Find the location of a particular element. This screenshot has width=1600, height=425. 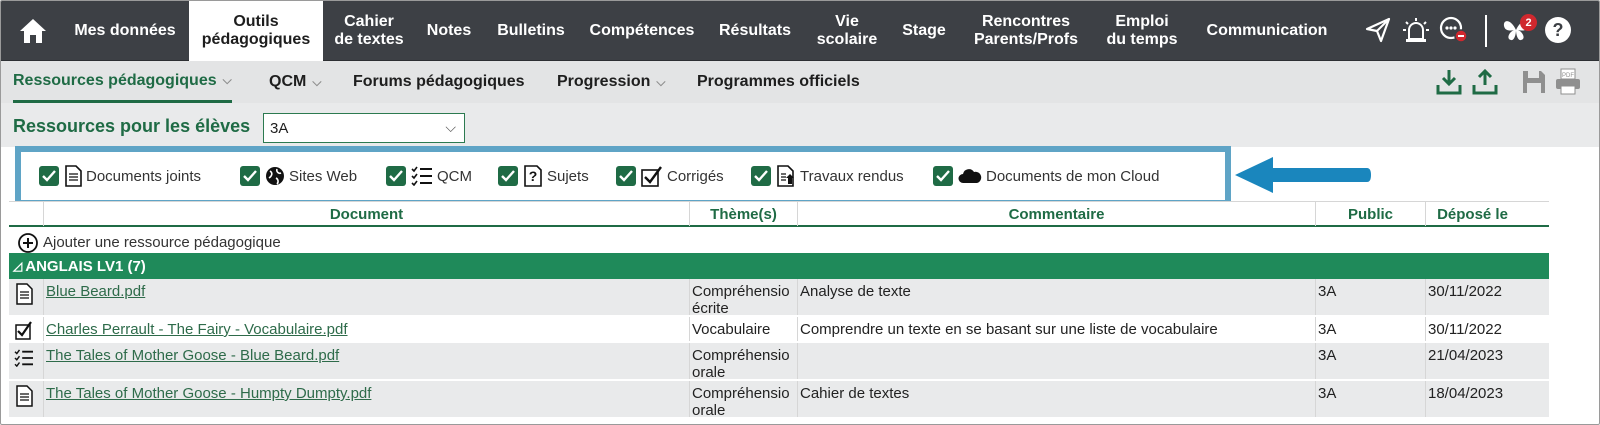

subnav-label: Progression is located at coordinates (604, 81).